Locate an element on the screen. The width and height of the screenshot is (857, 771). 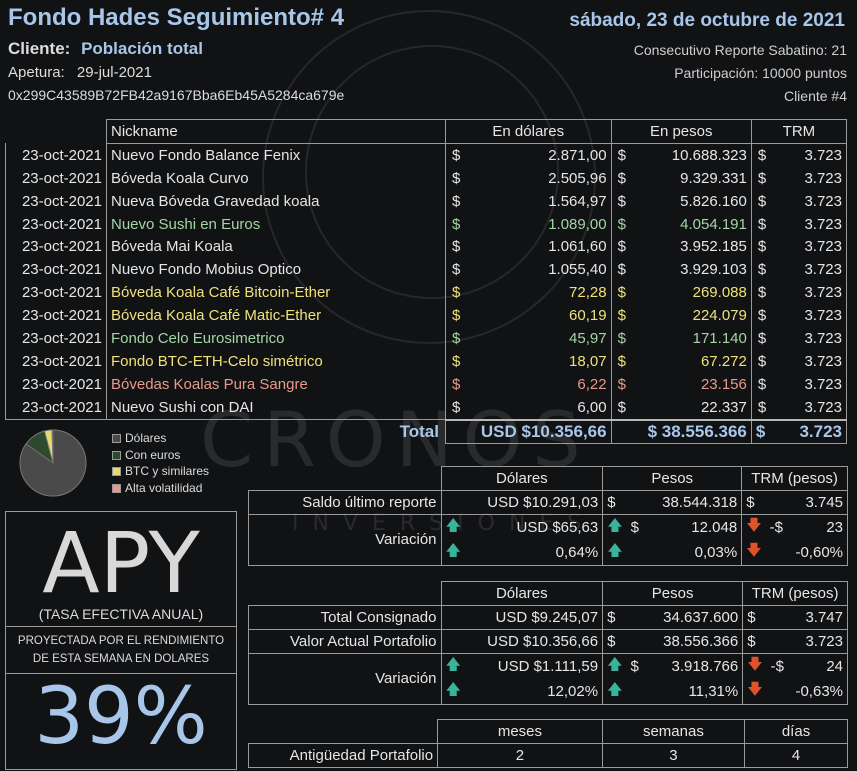
portfolio-var-cop-pct: 11,31% is located at coordinates (684, 691).